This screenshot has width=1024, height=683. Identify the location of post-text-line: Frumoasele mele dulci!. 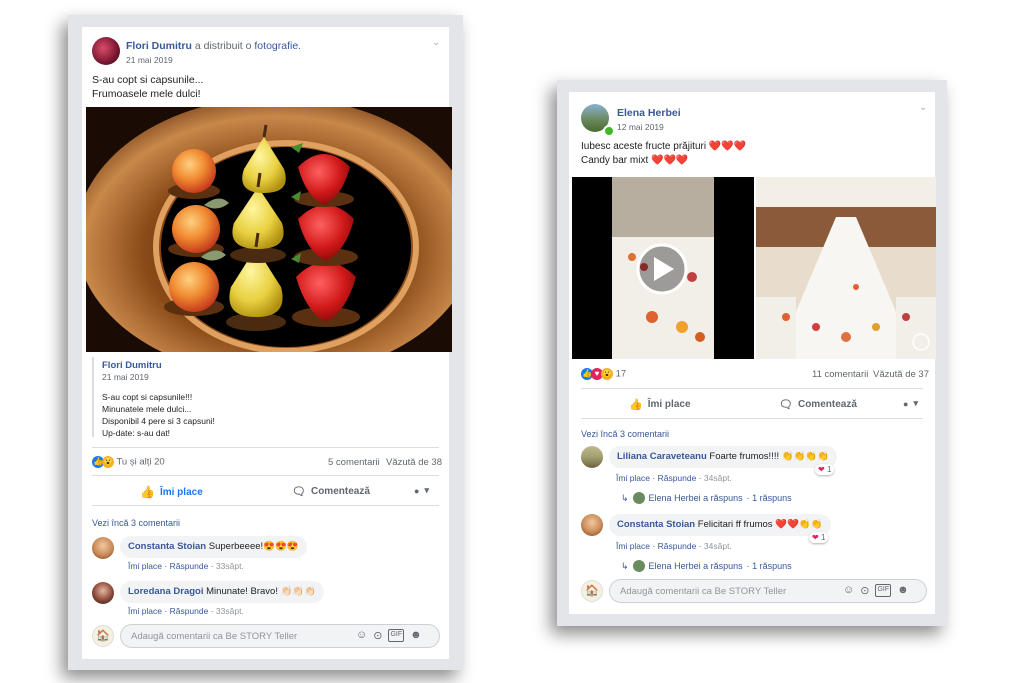
(146, 94).